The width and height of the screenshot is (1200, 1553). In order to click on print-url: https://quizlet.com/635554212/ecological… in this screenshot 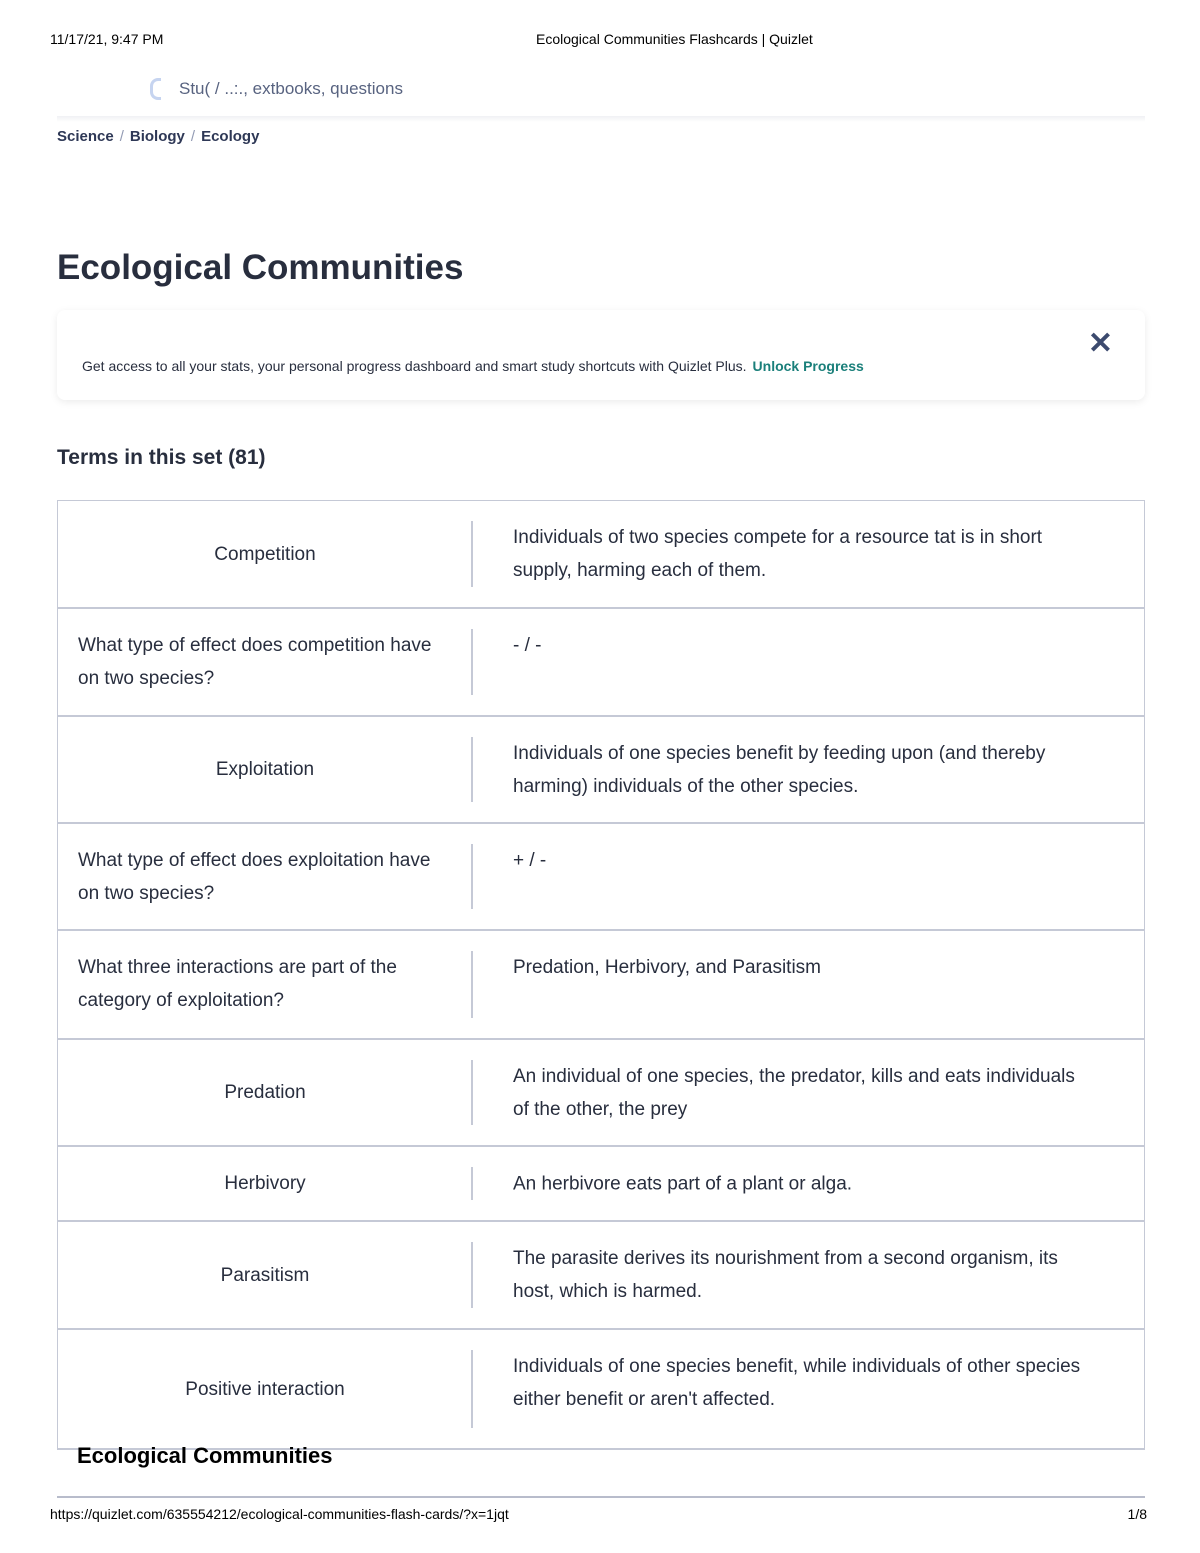, I will do `click(279, 1514)`.